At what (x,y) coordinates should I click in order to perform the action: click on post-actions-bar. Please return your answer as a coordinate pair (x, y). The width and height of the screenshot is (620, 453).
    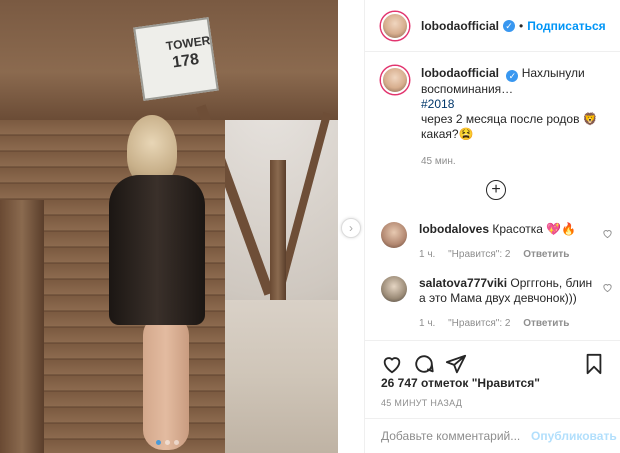
    Looking at the image, I should click on (492, 357).